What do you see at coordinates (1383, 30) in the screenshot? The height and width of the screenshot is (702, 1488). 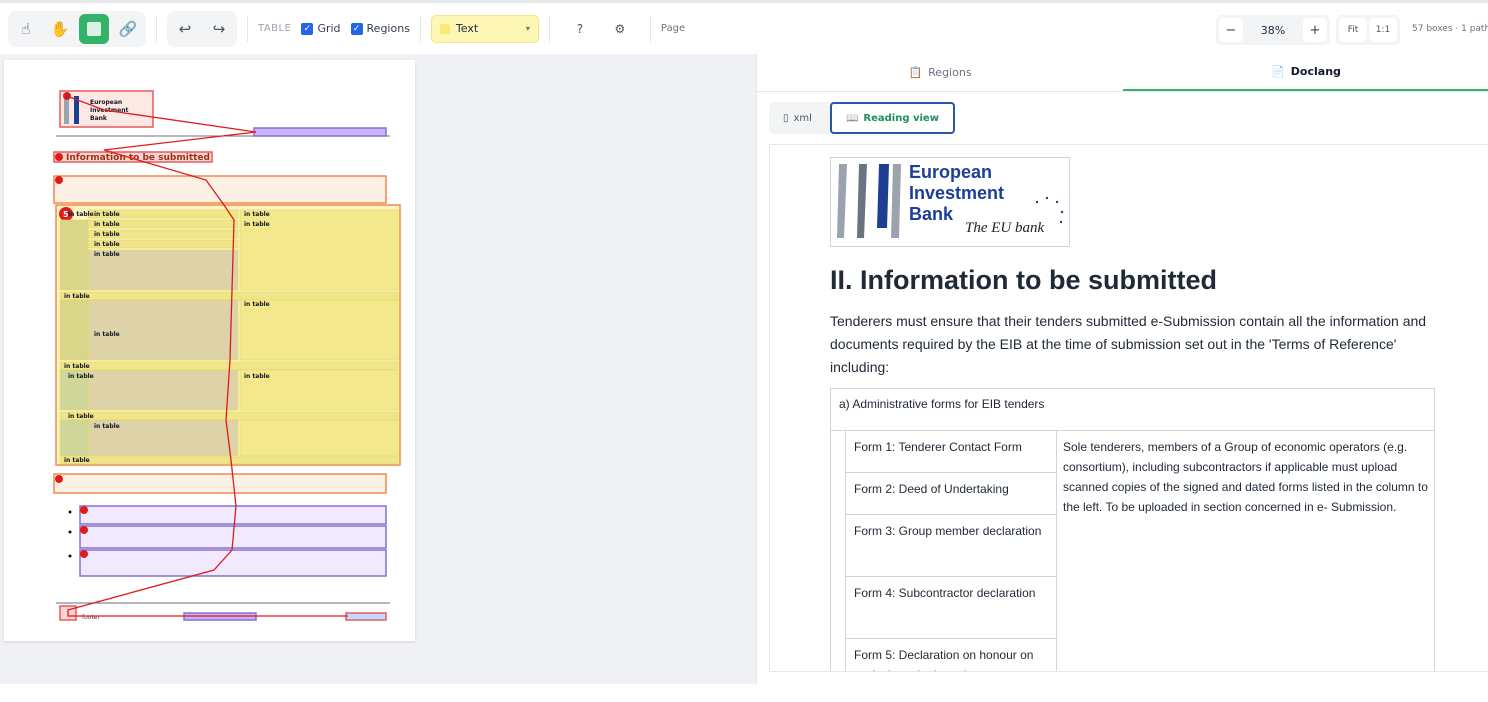 I see `actual-size-button: 1:1` at bounding box center [1383, 30].